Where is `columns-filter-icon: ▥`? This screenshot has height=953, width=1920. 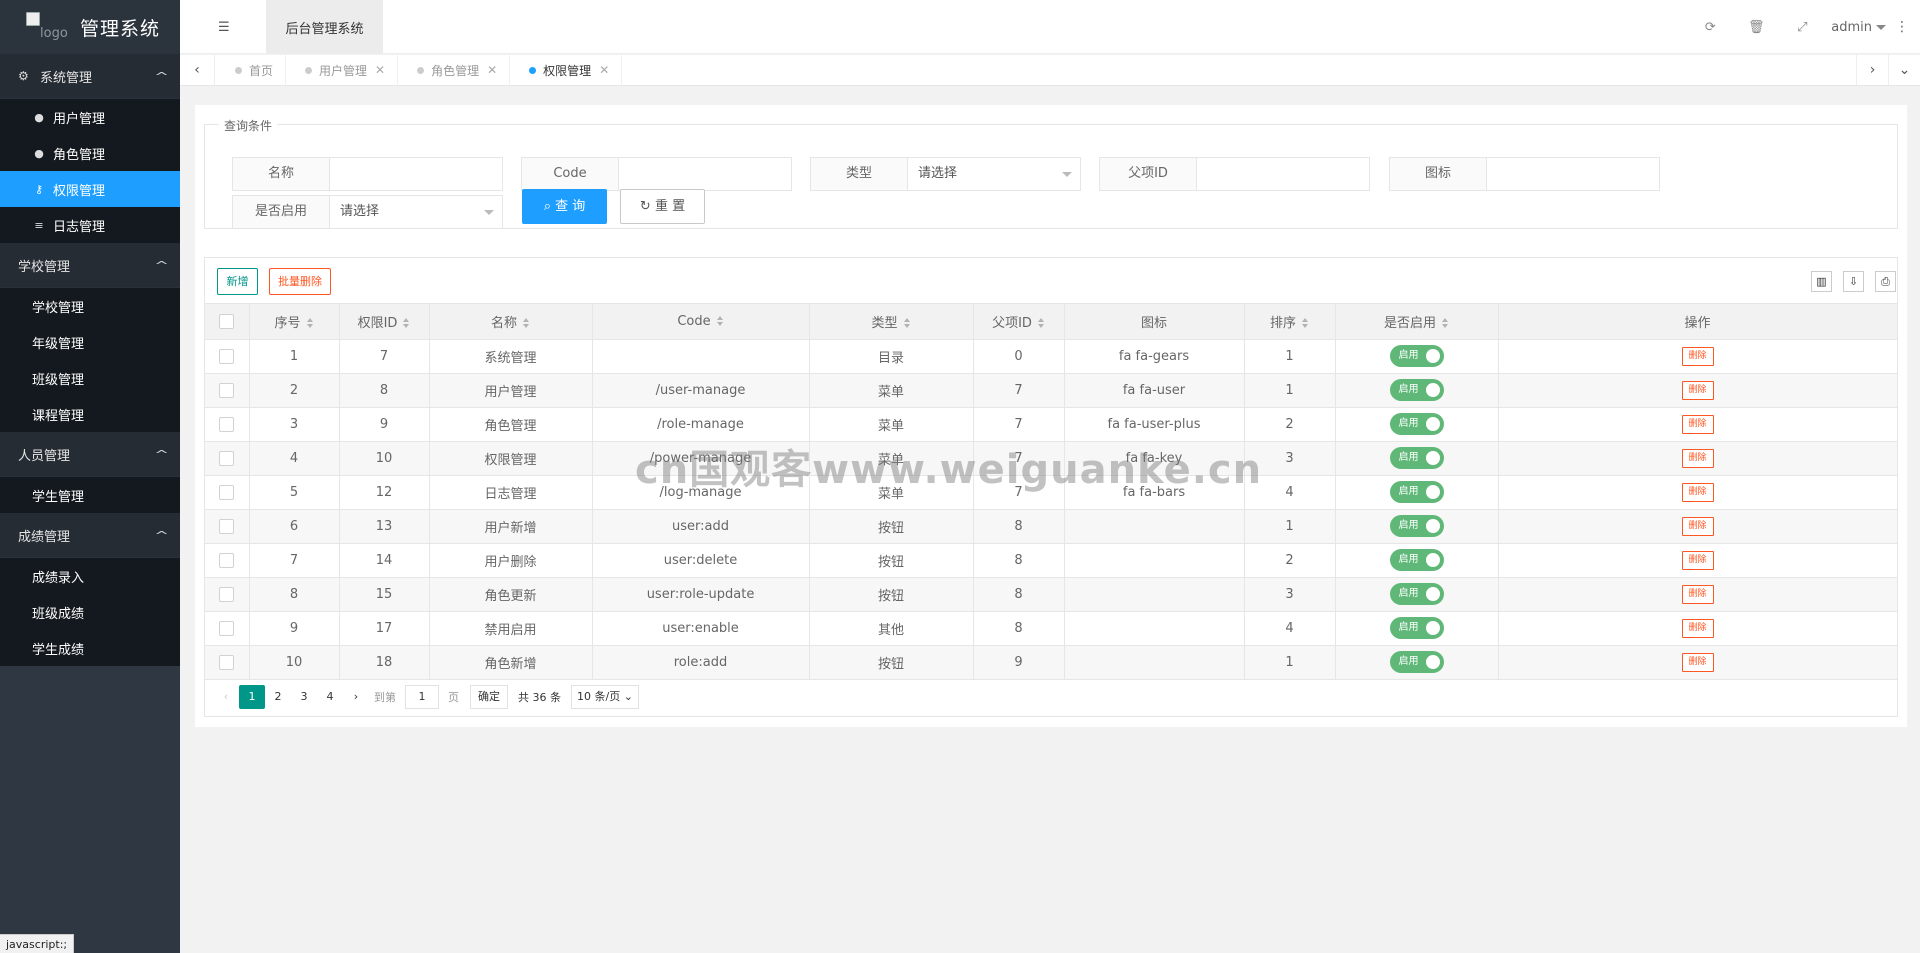
columns-filter-icon: ▥ is located at coordinates (1821, 281).